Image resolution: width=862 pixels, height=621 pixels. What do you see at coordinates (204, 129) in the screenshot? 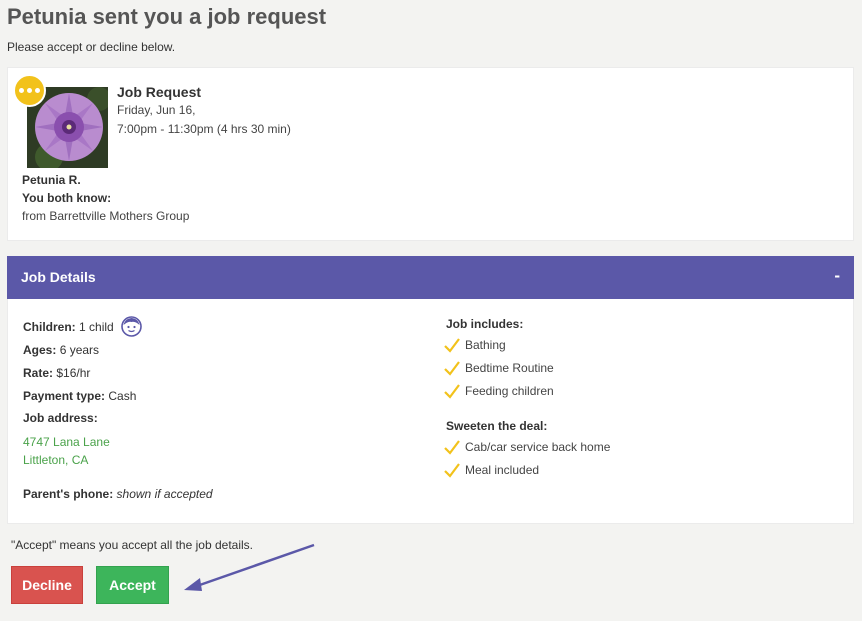
I see `request-time: 7:00pm - 11:30pm (4 hrs 30 min)` at bounding box center [204, 129].